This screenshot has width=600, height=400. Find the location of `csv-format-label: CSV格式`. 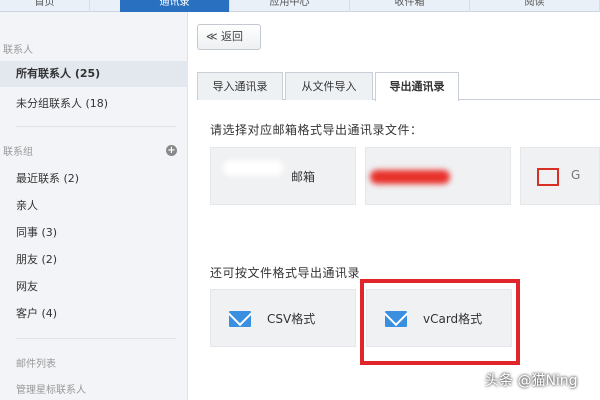

csv-format-label: CSV格式 is located at coordinates (291, 319).